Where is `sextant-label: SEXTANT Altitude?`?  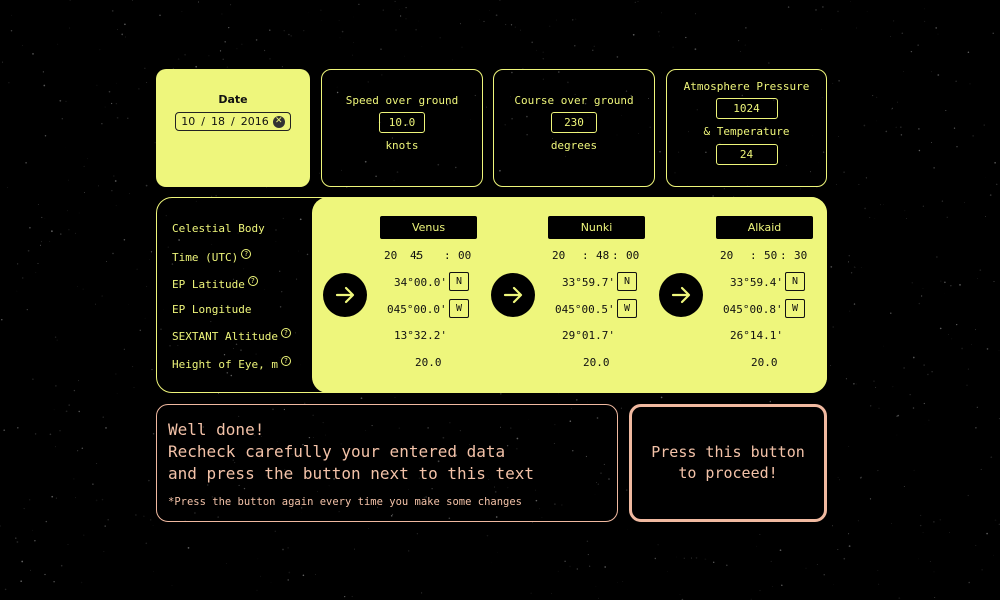
sextant-label: SEXTANT Altitude? is located at coordinates (231, 335).